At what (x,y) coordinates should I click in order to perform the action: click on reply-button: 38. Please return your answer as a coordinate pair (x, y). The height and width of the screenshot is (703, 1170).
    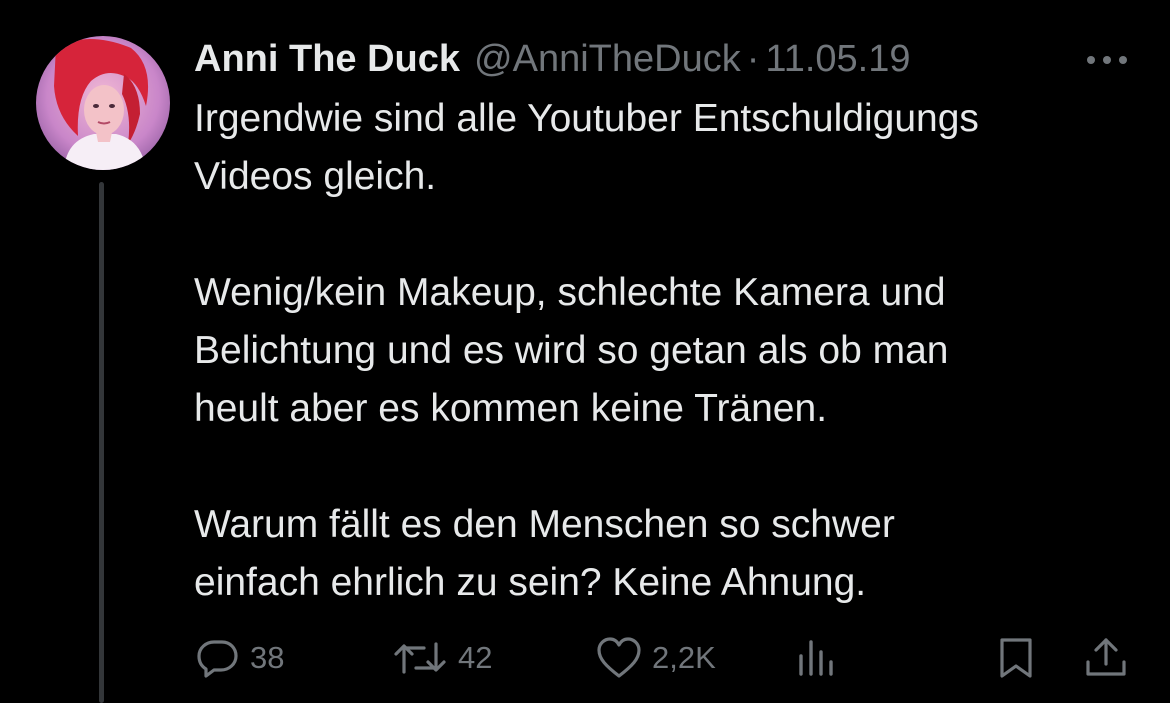
    Looking at the image, I should click on (240, 658).